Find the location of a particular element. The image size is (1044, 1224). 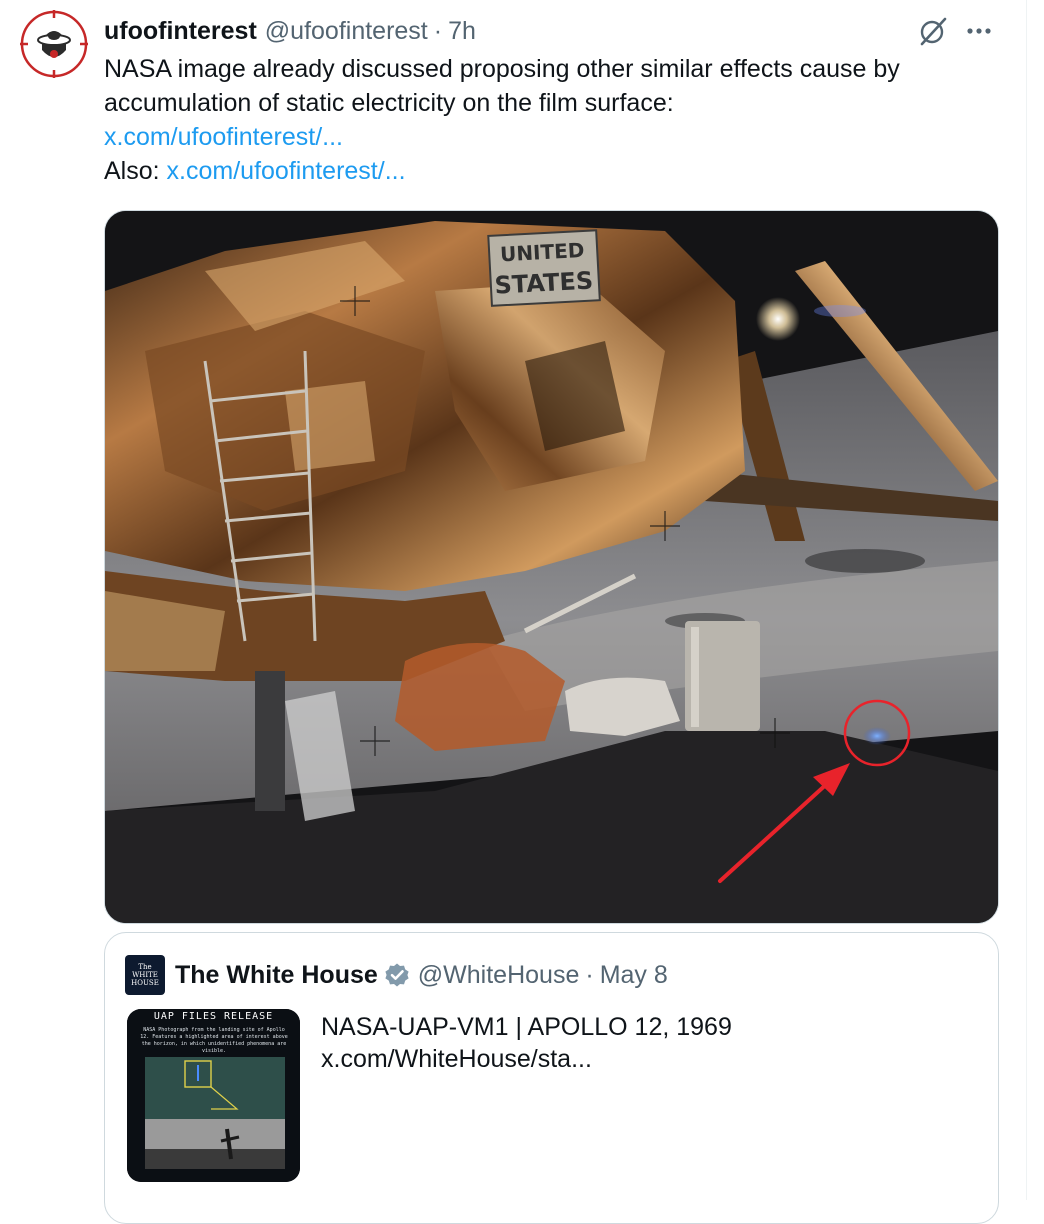

quoted-tweet-header: The White House @WhiteHouse · May 8 is located at coordinates (421, 975).